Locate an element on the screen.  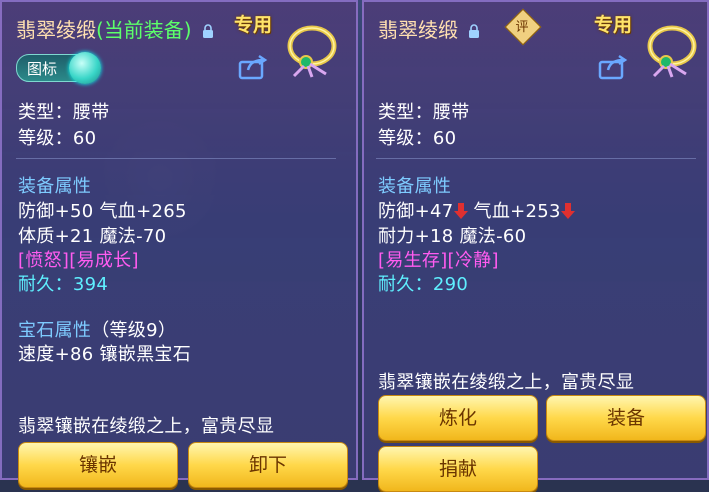
inlay-button: 镶嵌 is located at coordinates (98, 465).